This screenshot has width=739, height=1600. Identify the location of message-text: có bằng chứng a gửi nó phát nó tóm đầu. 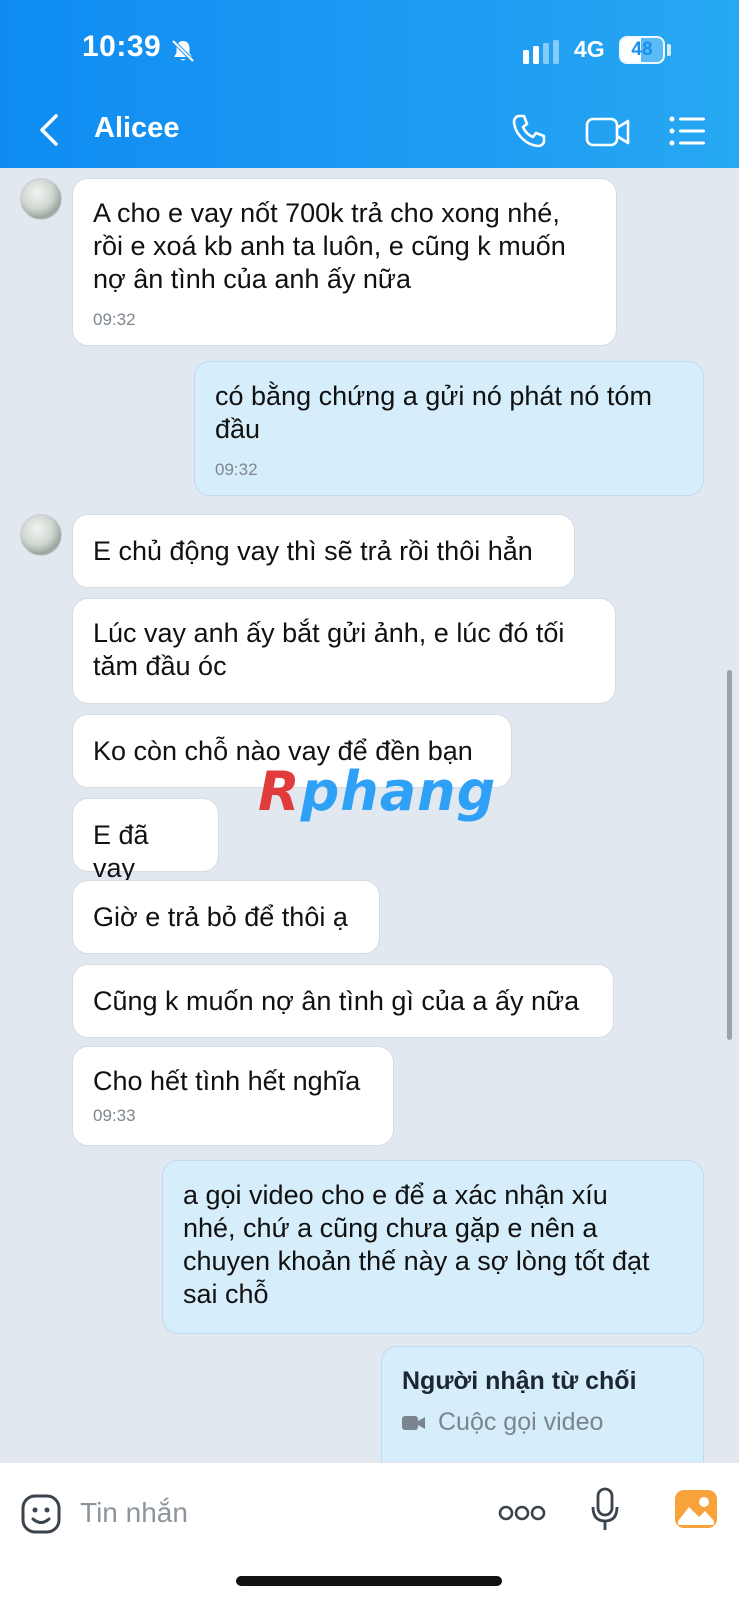
(433, 412).